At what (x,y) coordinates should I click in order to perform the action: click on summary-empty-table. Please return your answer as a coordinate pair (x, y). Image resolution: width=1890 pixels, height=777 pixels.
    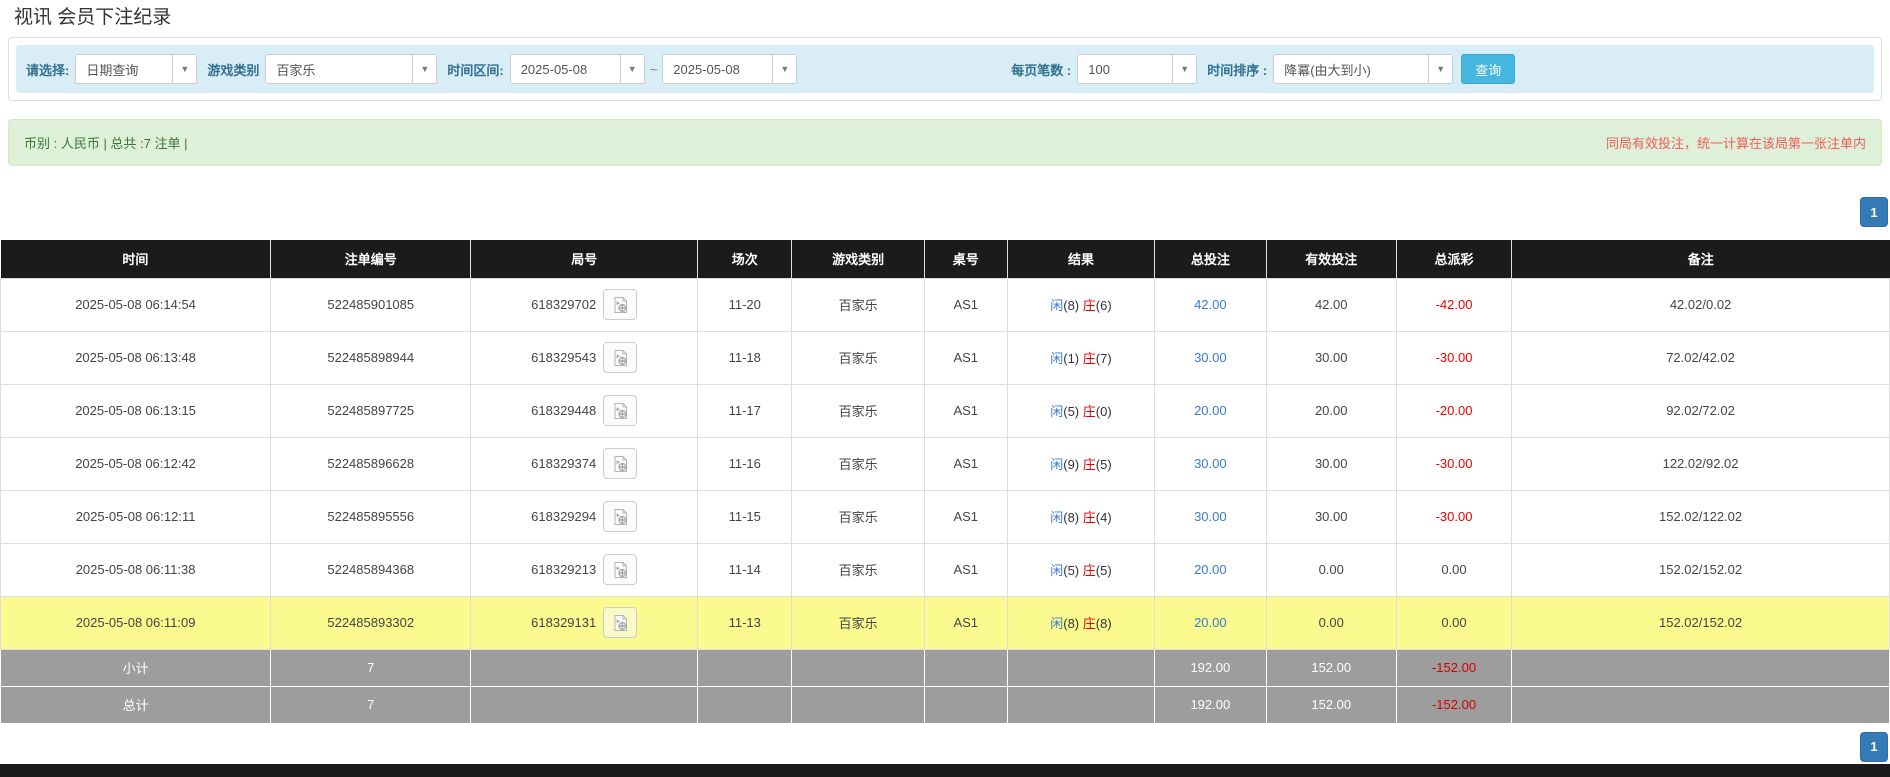
    Looking at the image, I should click on (965, 667).